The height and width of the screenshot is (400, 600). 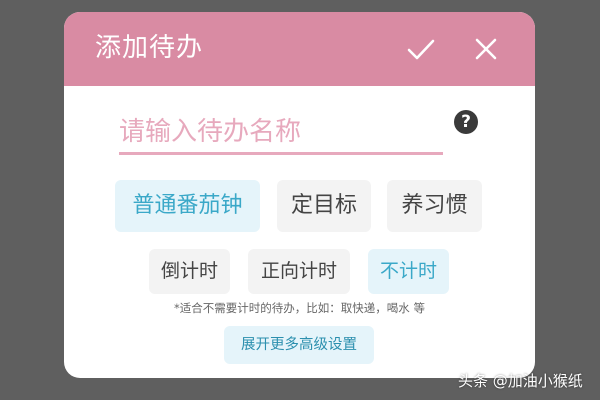 I want to click on advanced-settings-button: 展开更多高级设置, so click(x=299, y=345).